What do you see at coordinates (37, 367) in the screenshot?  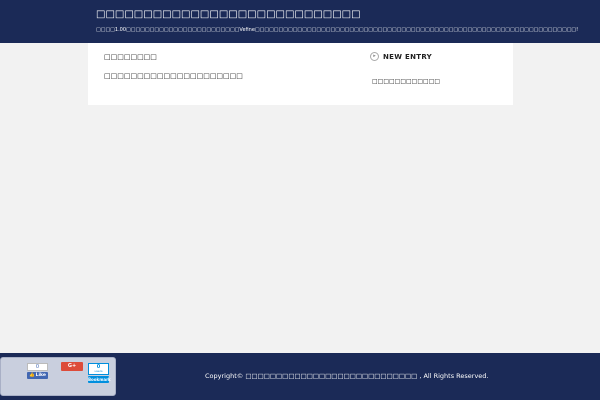 I see `facebook-count: 0` at bounding box center [37, 367].